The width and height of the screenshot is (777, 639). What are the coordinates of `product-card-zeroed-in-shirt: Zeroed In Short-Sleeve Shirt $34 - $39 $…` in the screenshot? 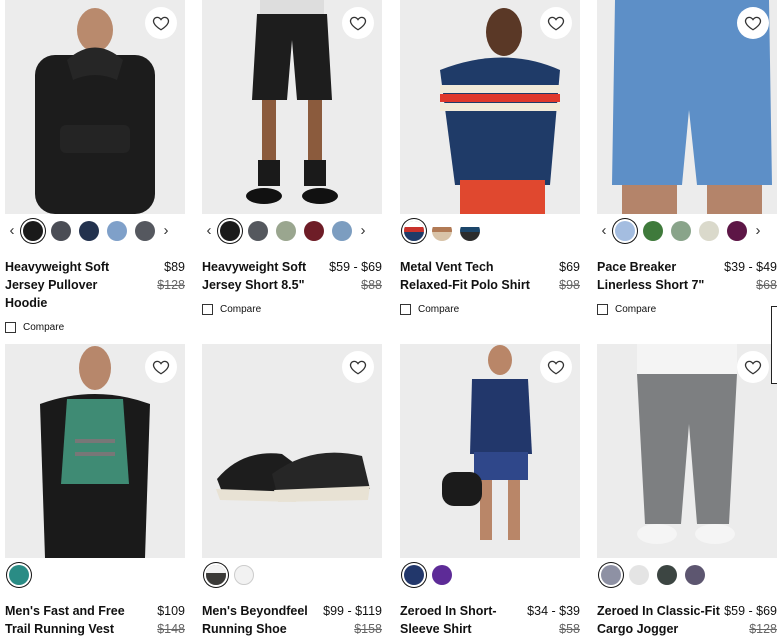 It's located at (490, 491).